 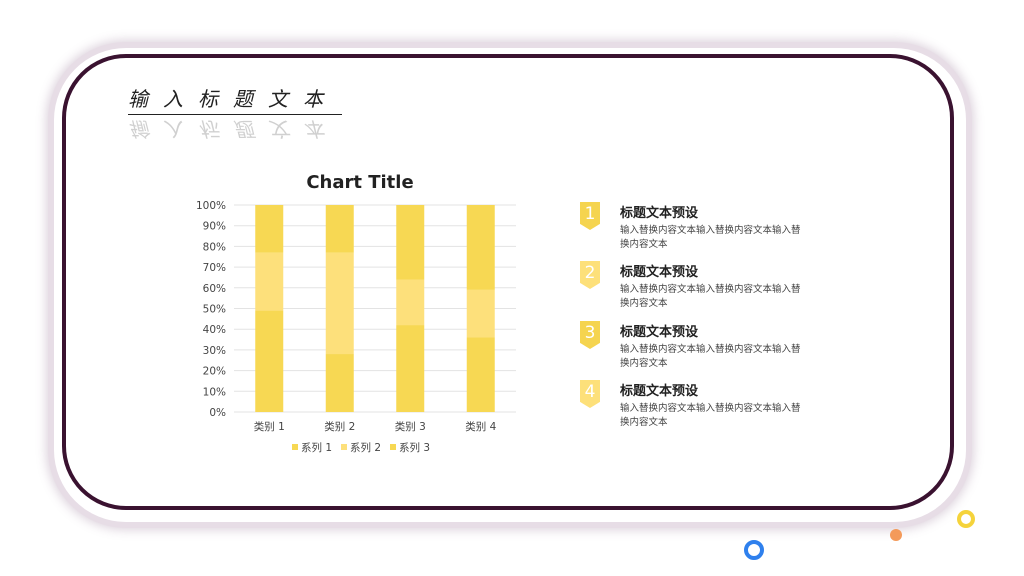 I want to click on legend-label: 系列 2, so click(x=365, y=447).